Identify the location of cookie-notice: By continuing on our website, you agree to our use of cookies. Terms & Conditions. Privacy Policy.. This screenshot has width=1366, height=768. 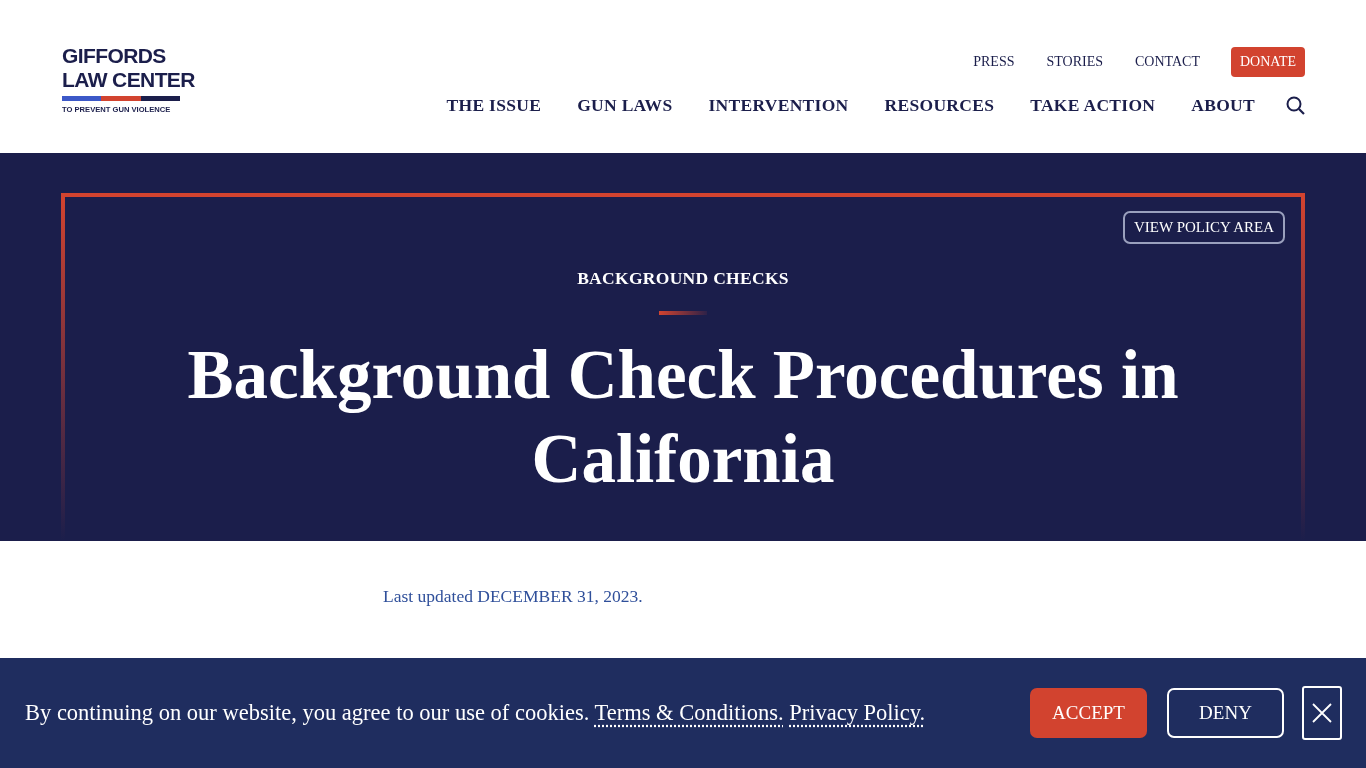
(476, 713).